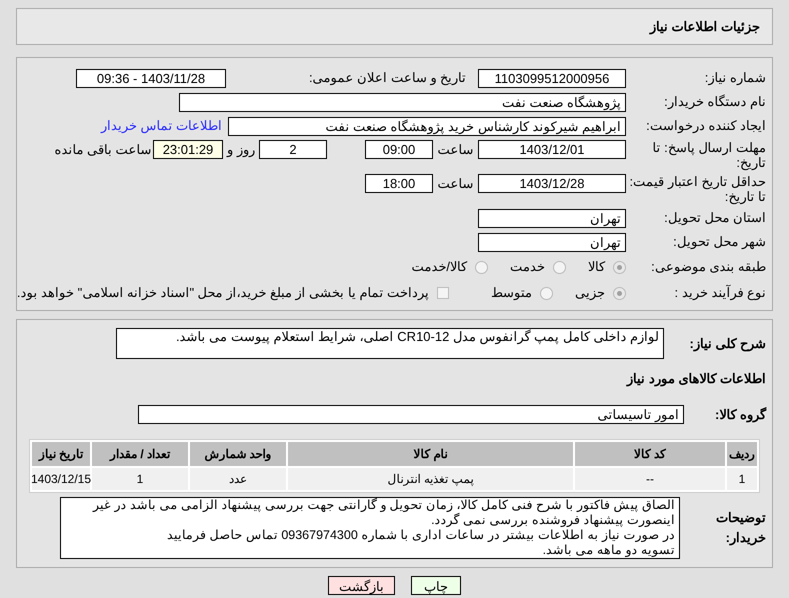 The image size is (789, 598). What do you see at coordinates (430, 479) in the screenshot?
I see `table-cell: پمپ تغذیه انترنال` at bounding box center [430, 479].